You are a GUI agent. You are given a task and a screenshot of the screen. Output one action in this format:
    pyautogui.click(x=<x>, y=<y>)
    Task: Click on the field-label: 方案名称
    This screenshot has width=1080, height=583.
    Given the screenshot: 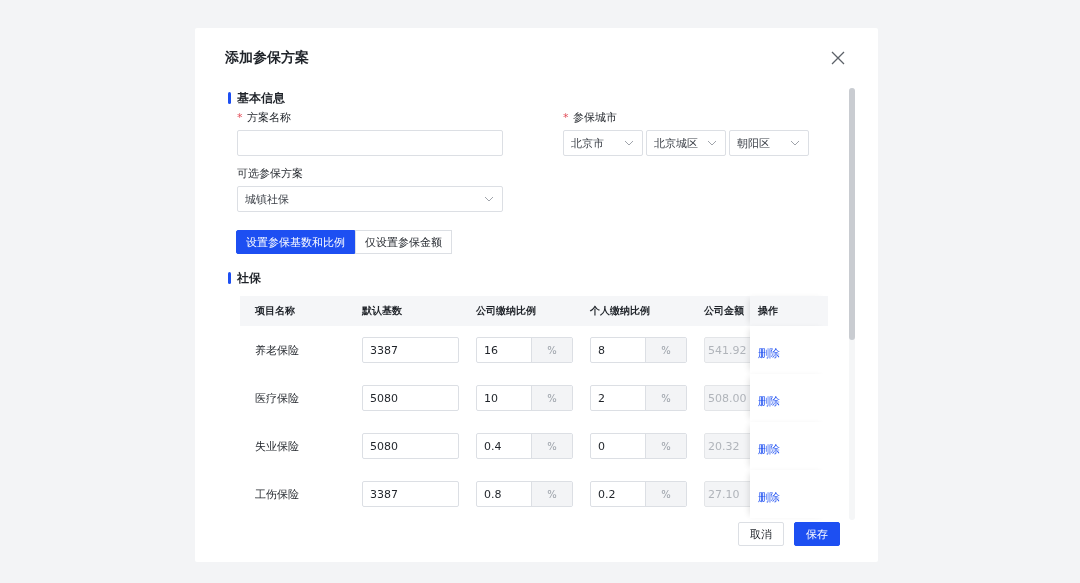 What is the action you would take?
    pyautogui.click(x=268, y=117)
    